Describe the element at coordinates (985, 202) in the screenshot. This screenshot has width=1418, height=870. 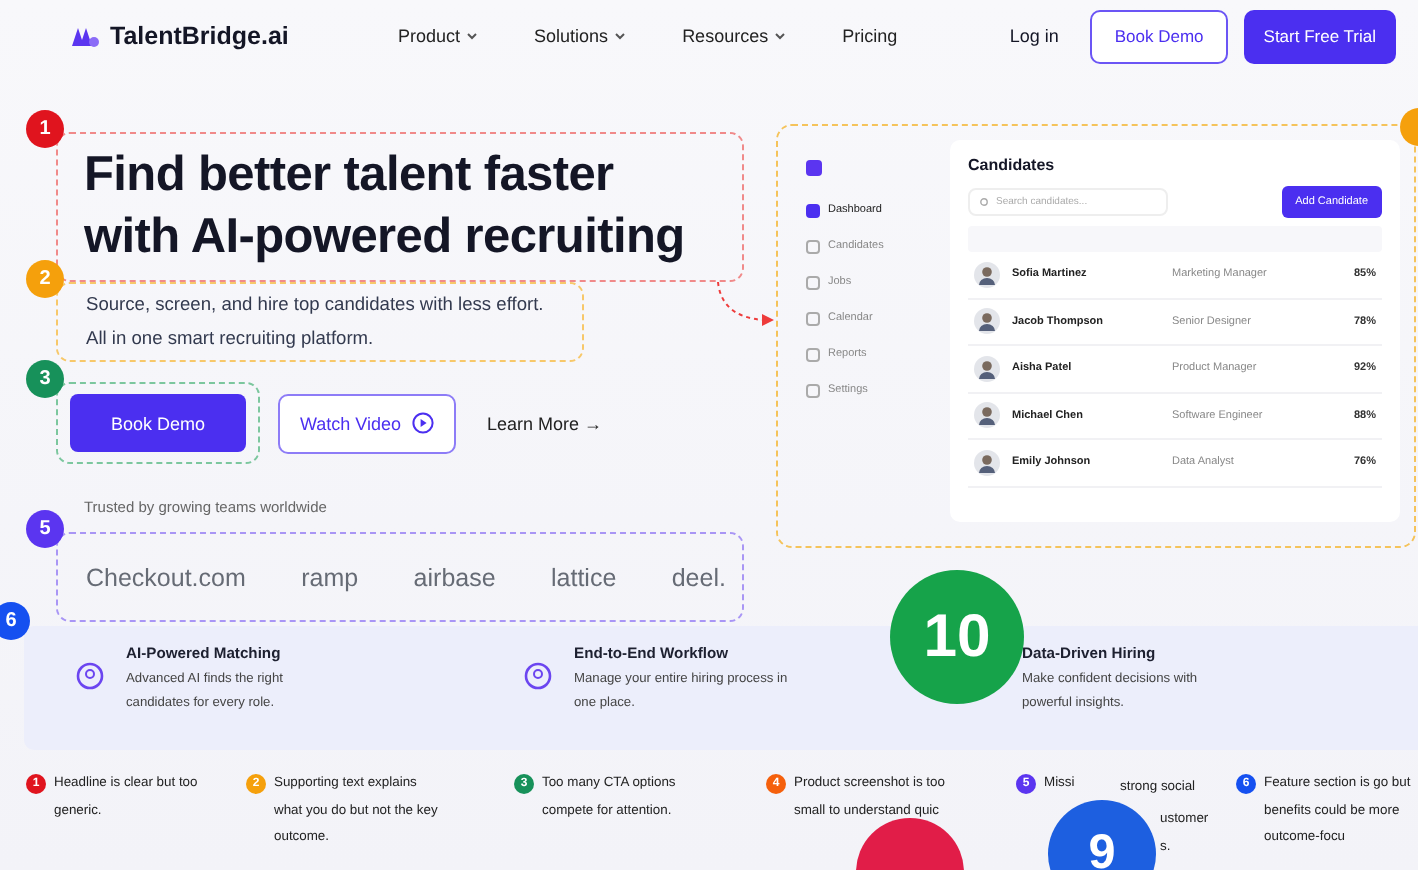
I see `search-icon` at that location.